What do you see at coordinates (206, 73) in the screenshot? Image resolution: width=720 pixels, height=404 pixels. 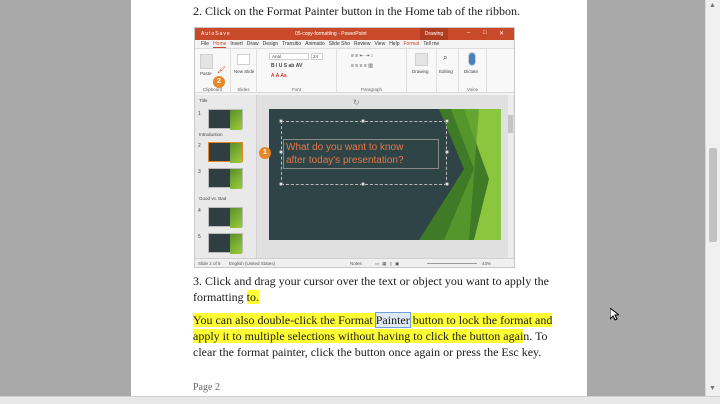 I see `paste-label: Paste` at bounding box center [206, 73].